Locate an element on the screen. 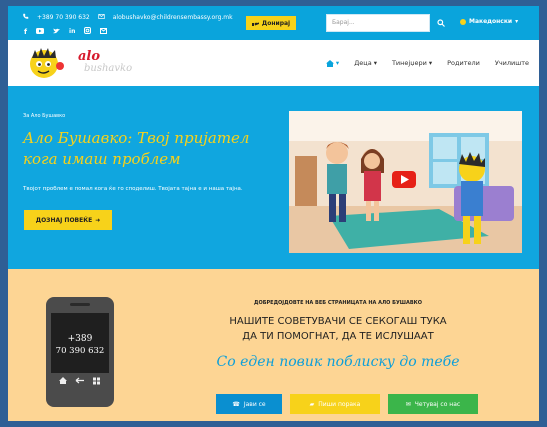 The image size is (547, 427). logo-text-bushavko: bushavko is located at coordinates (108, 68).